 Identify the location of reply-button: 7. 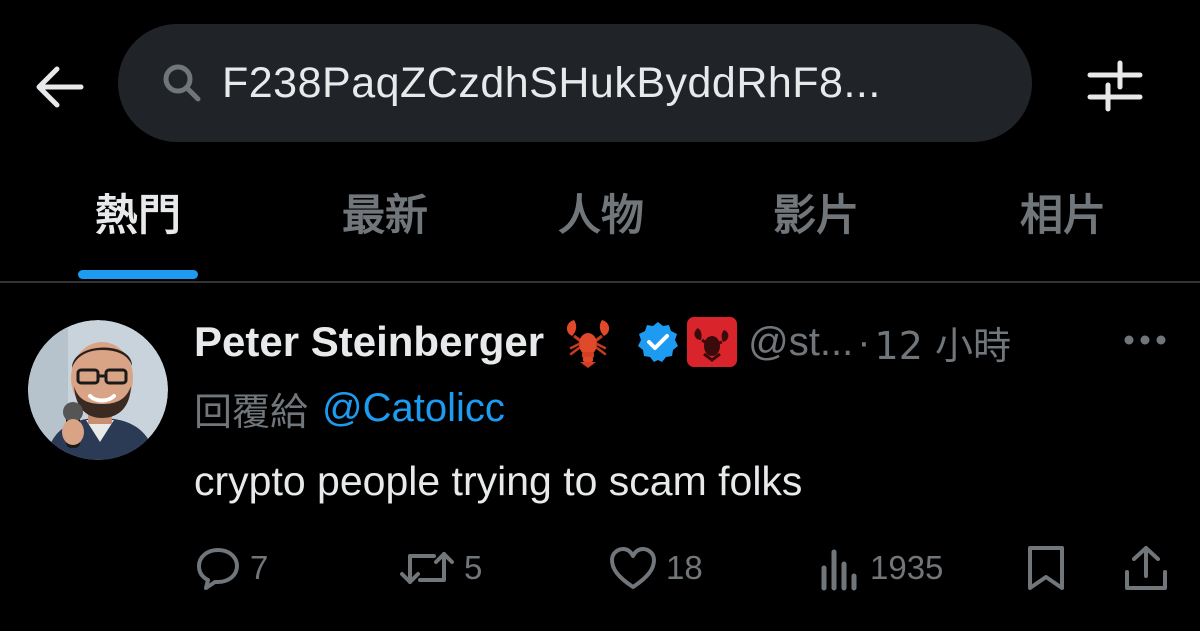
(231, 568).